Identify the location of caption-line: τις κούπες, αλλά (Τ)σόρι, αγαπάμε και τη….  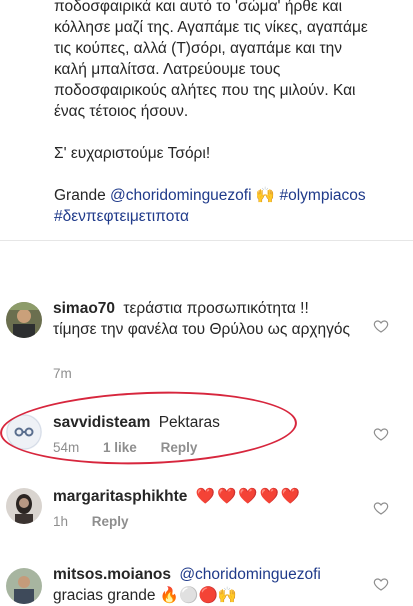
(198, 48).